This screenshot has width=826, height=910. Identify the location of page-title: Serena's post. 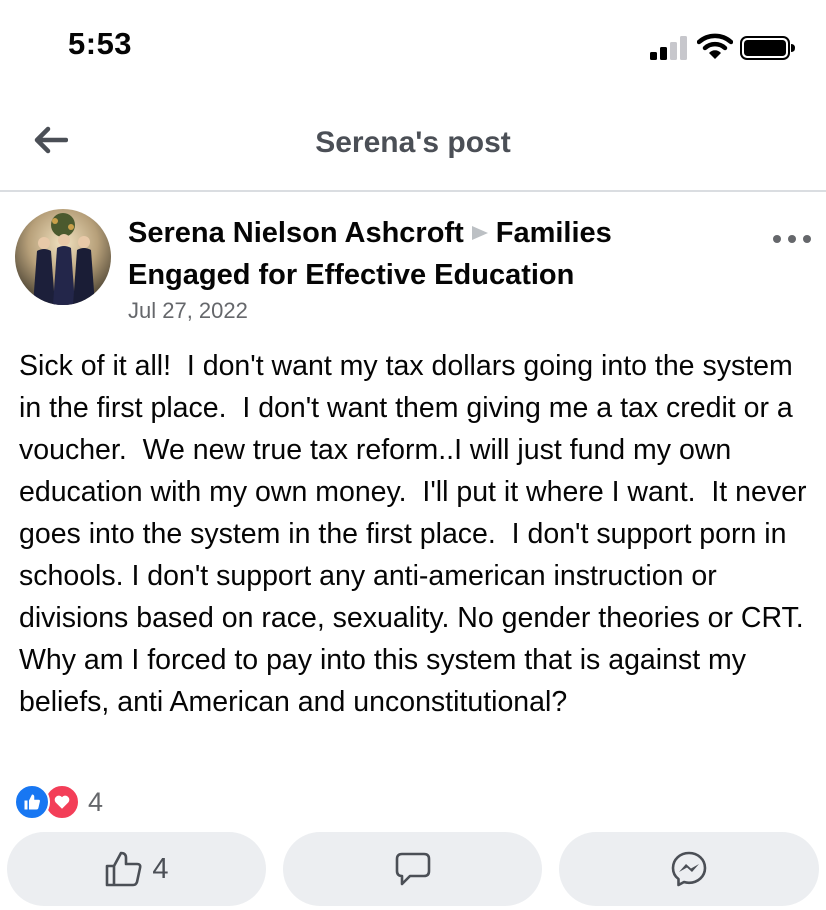
(413, 142).